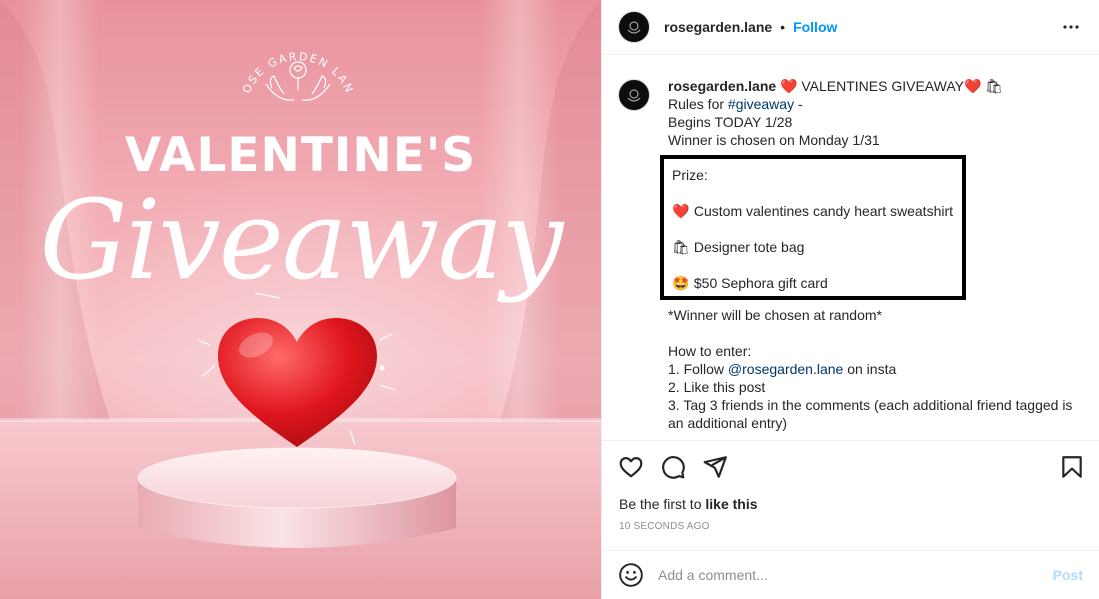 The image size is (1099, 599). Describe the element at coordinates (774, 140) in the screenshot. I see `winner-date-text: Winner is chosen on Monday 1/31` at that location.